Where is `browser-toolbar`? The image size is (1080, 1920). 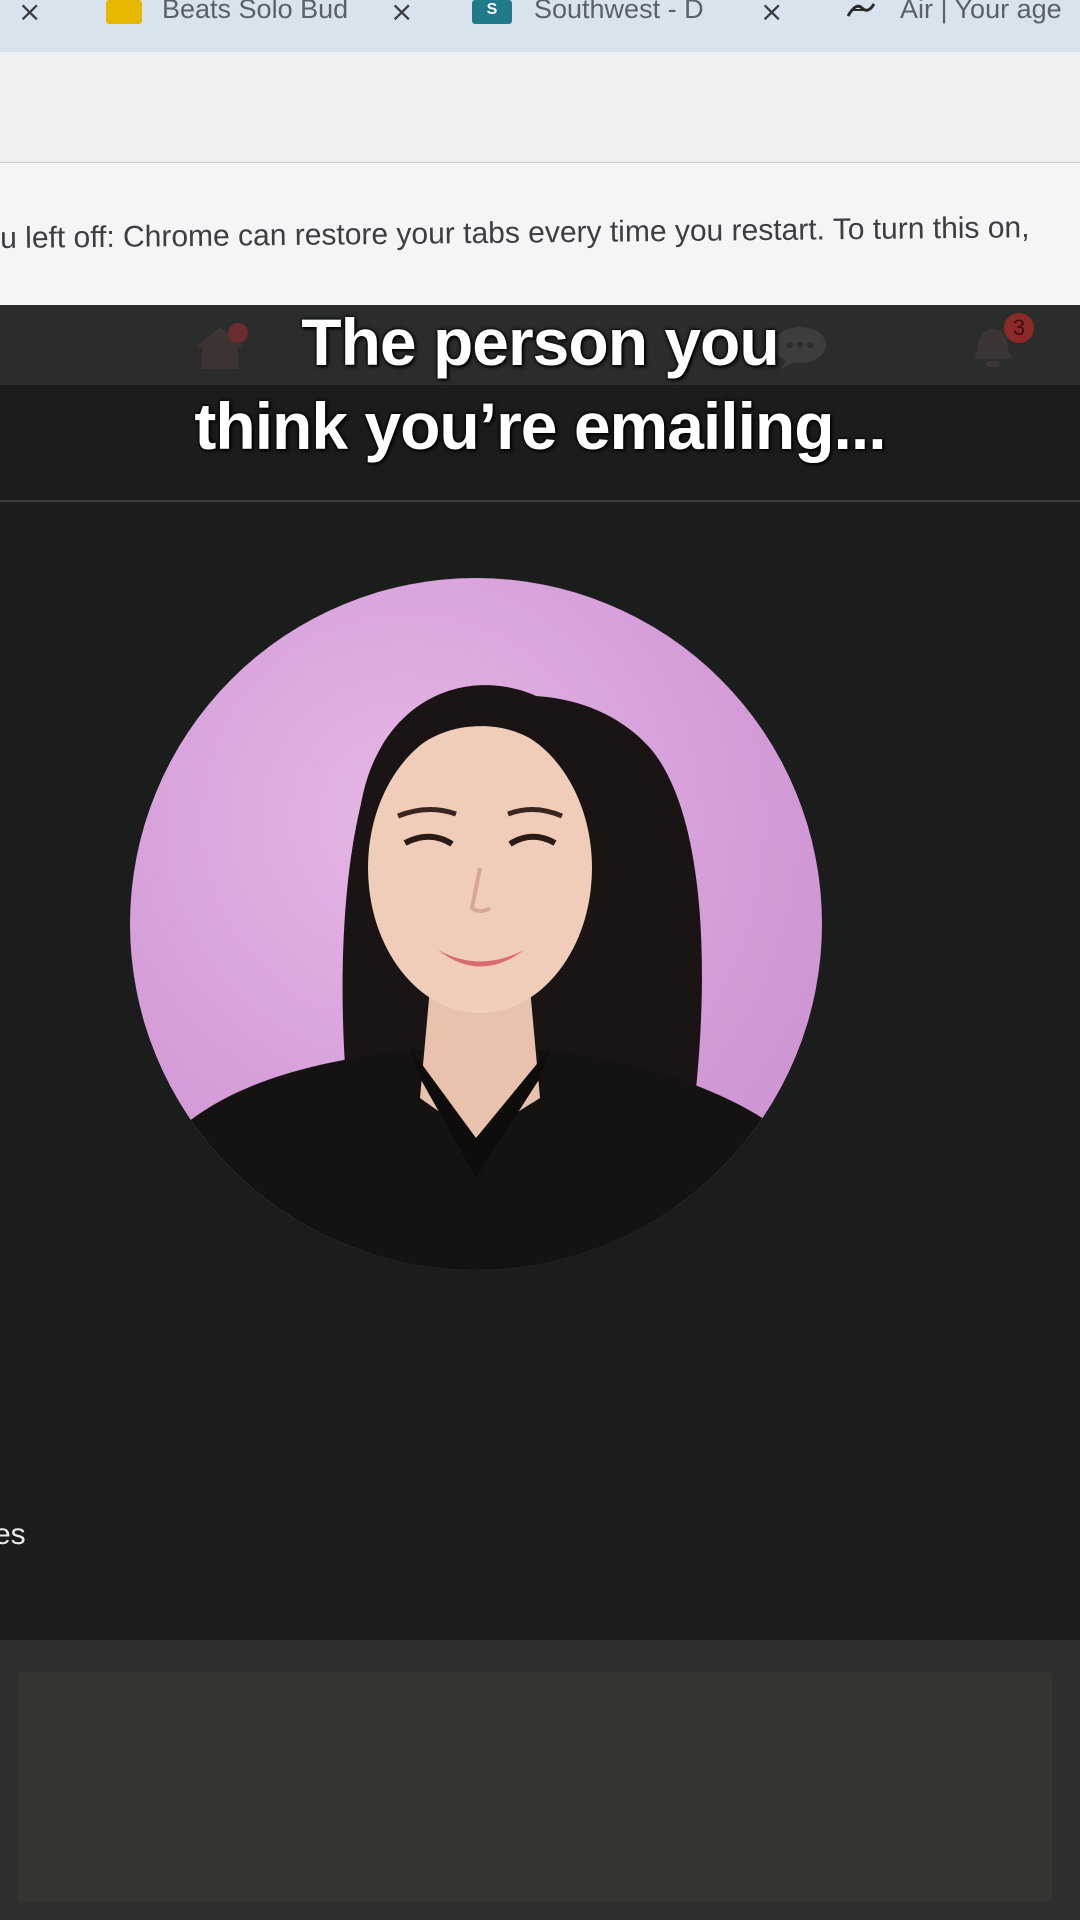
browser-toolbar is located at coordinates (540, 107).